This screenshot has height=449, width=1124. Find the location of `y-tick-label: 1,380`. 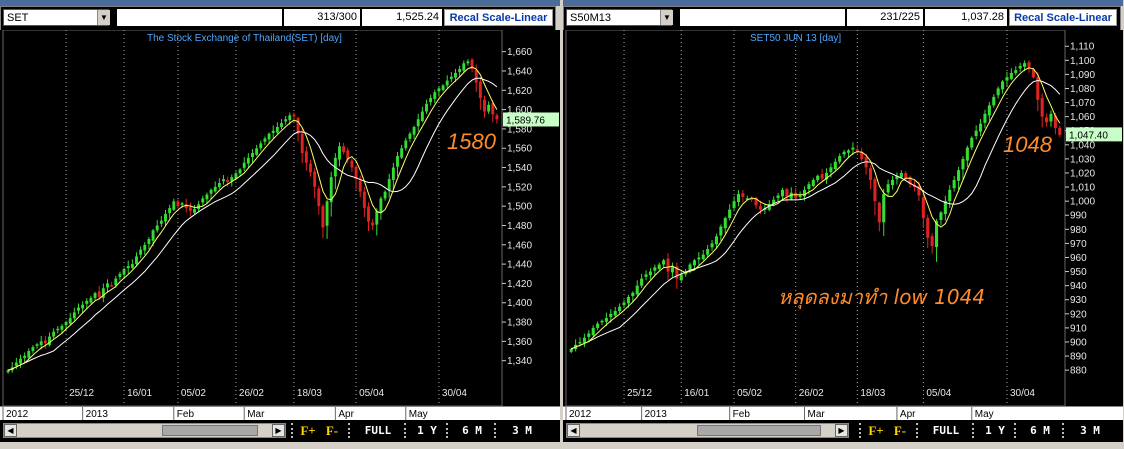

y-tick-label: 1,380 is located at coordinates (519, 323).